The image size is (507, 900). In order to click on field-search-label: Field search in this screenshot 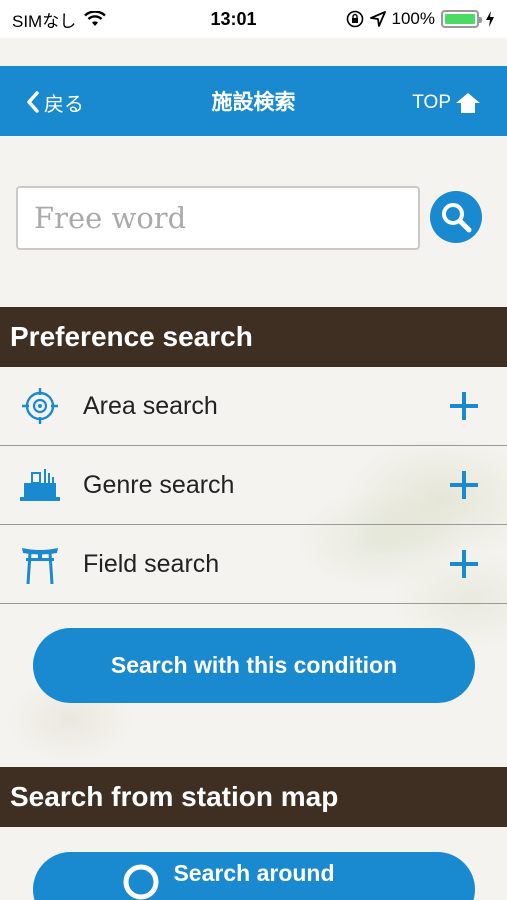, I will do `click(151, 563)`.